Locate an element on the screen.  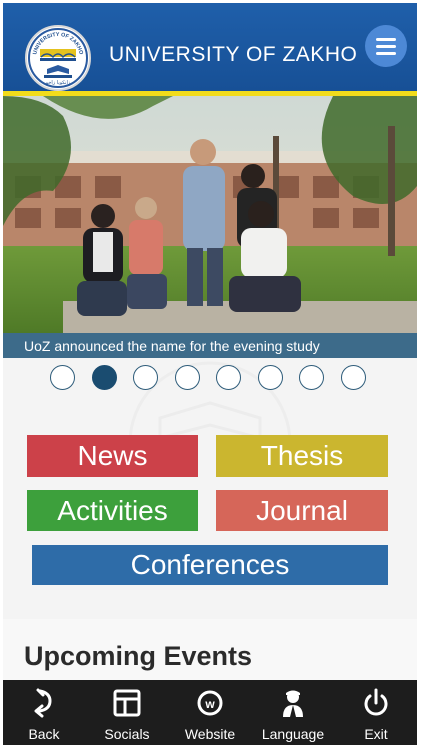
nav-language-label: Language is located at coordinates (293, 734).